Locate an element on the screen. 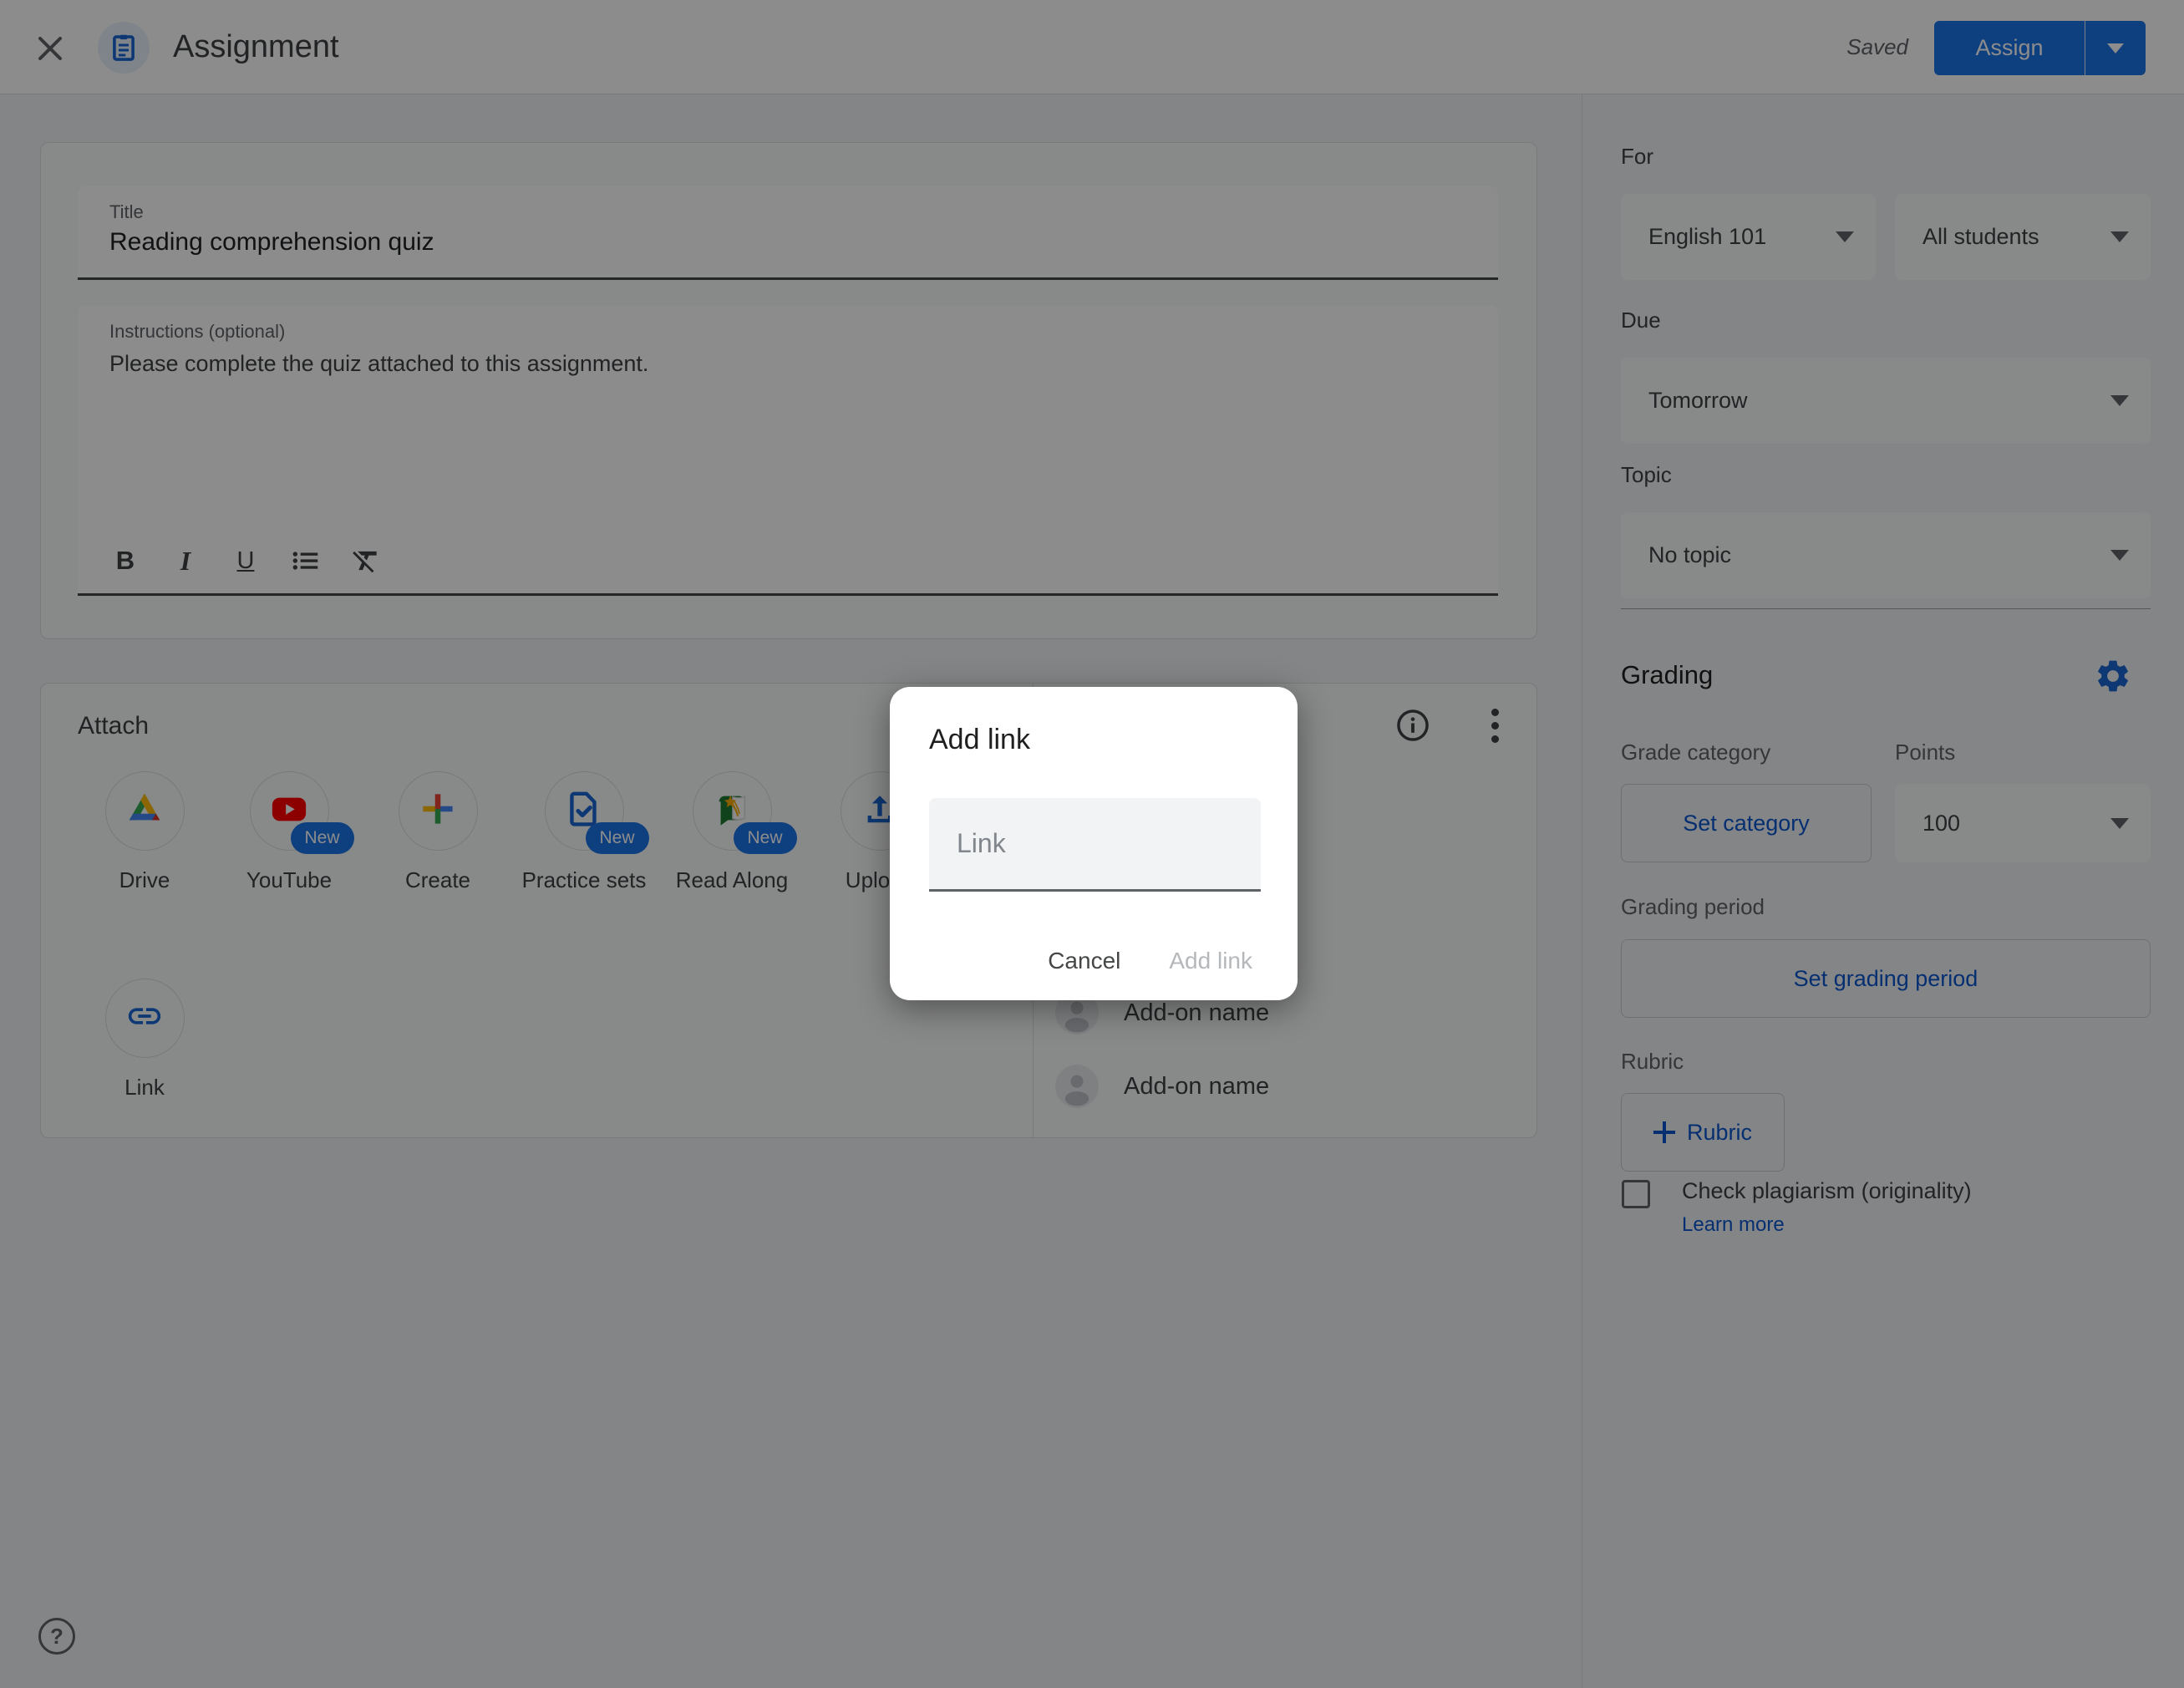 The image size is (2184, 1688). dialog-actions: Cancel Add link is located at coordinates (1150, 961).